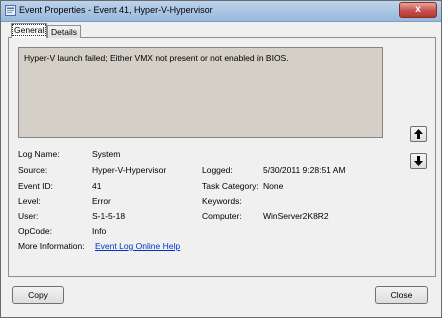 The height and width of the screenshot is (318, 442). Describe the element at coordinates (304, 170) in the screenshot. I see `logged-value: 5/30/2011 9:28:51 AM` at that location.